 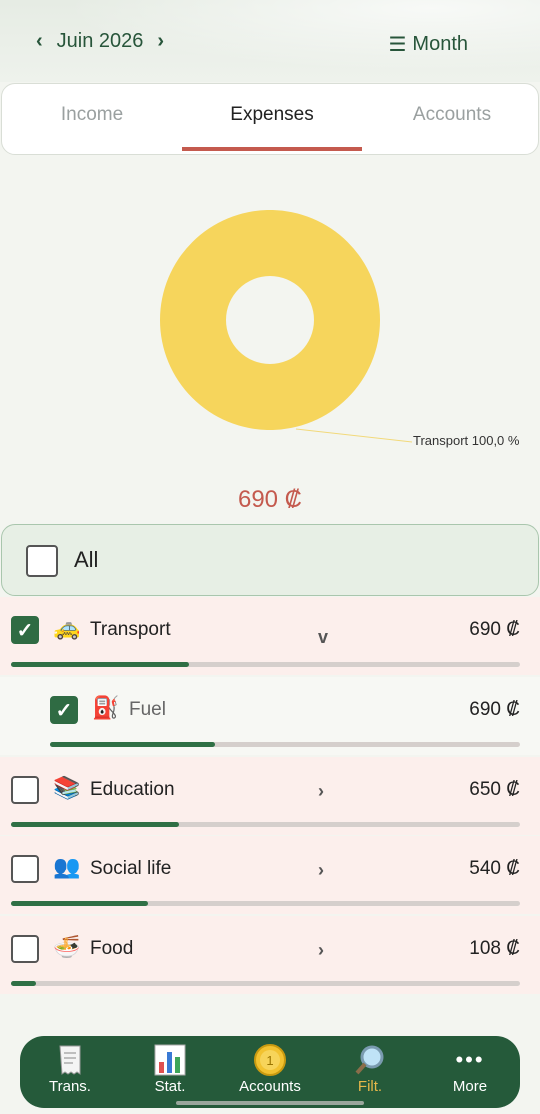 I want to click on magnifier-icon, so click(x=370, y=1060).